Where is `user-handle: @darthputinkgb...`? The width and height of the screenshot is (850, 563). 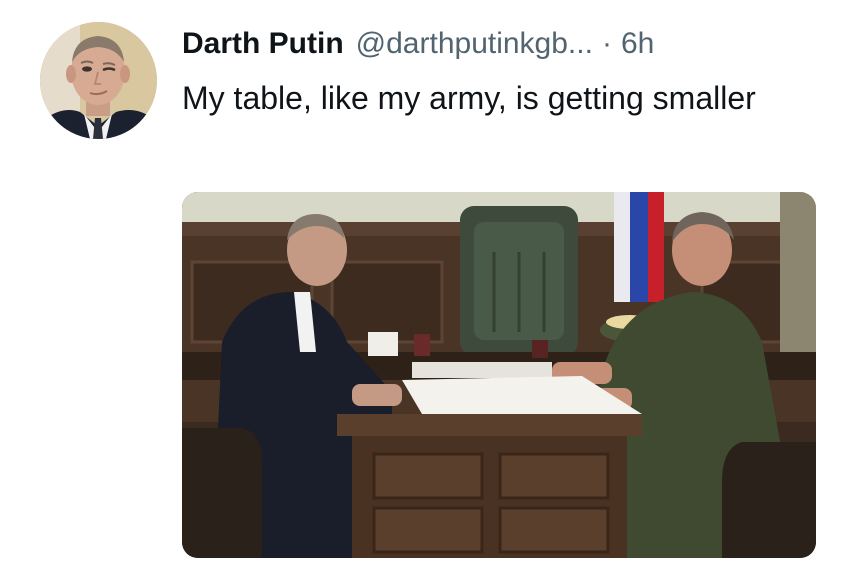 user-handle: @darthputinkgb... is located at coordinates (474, 44).